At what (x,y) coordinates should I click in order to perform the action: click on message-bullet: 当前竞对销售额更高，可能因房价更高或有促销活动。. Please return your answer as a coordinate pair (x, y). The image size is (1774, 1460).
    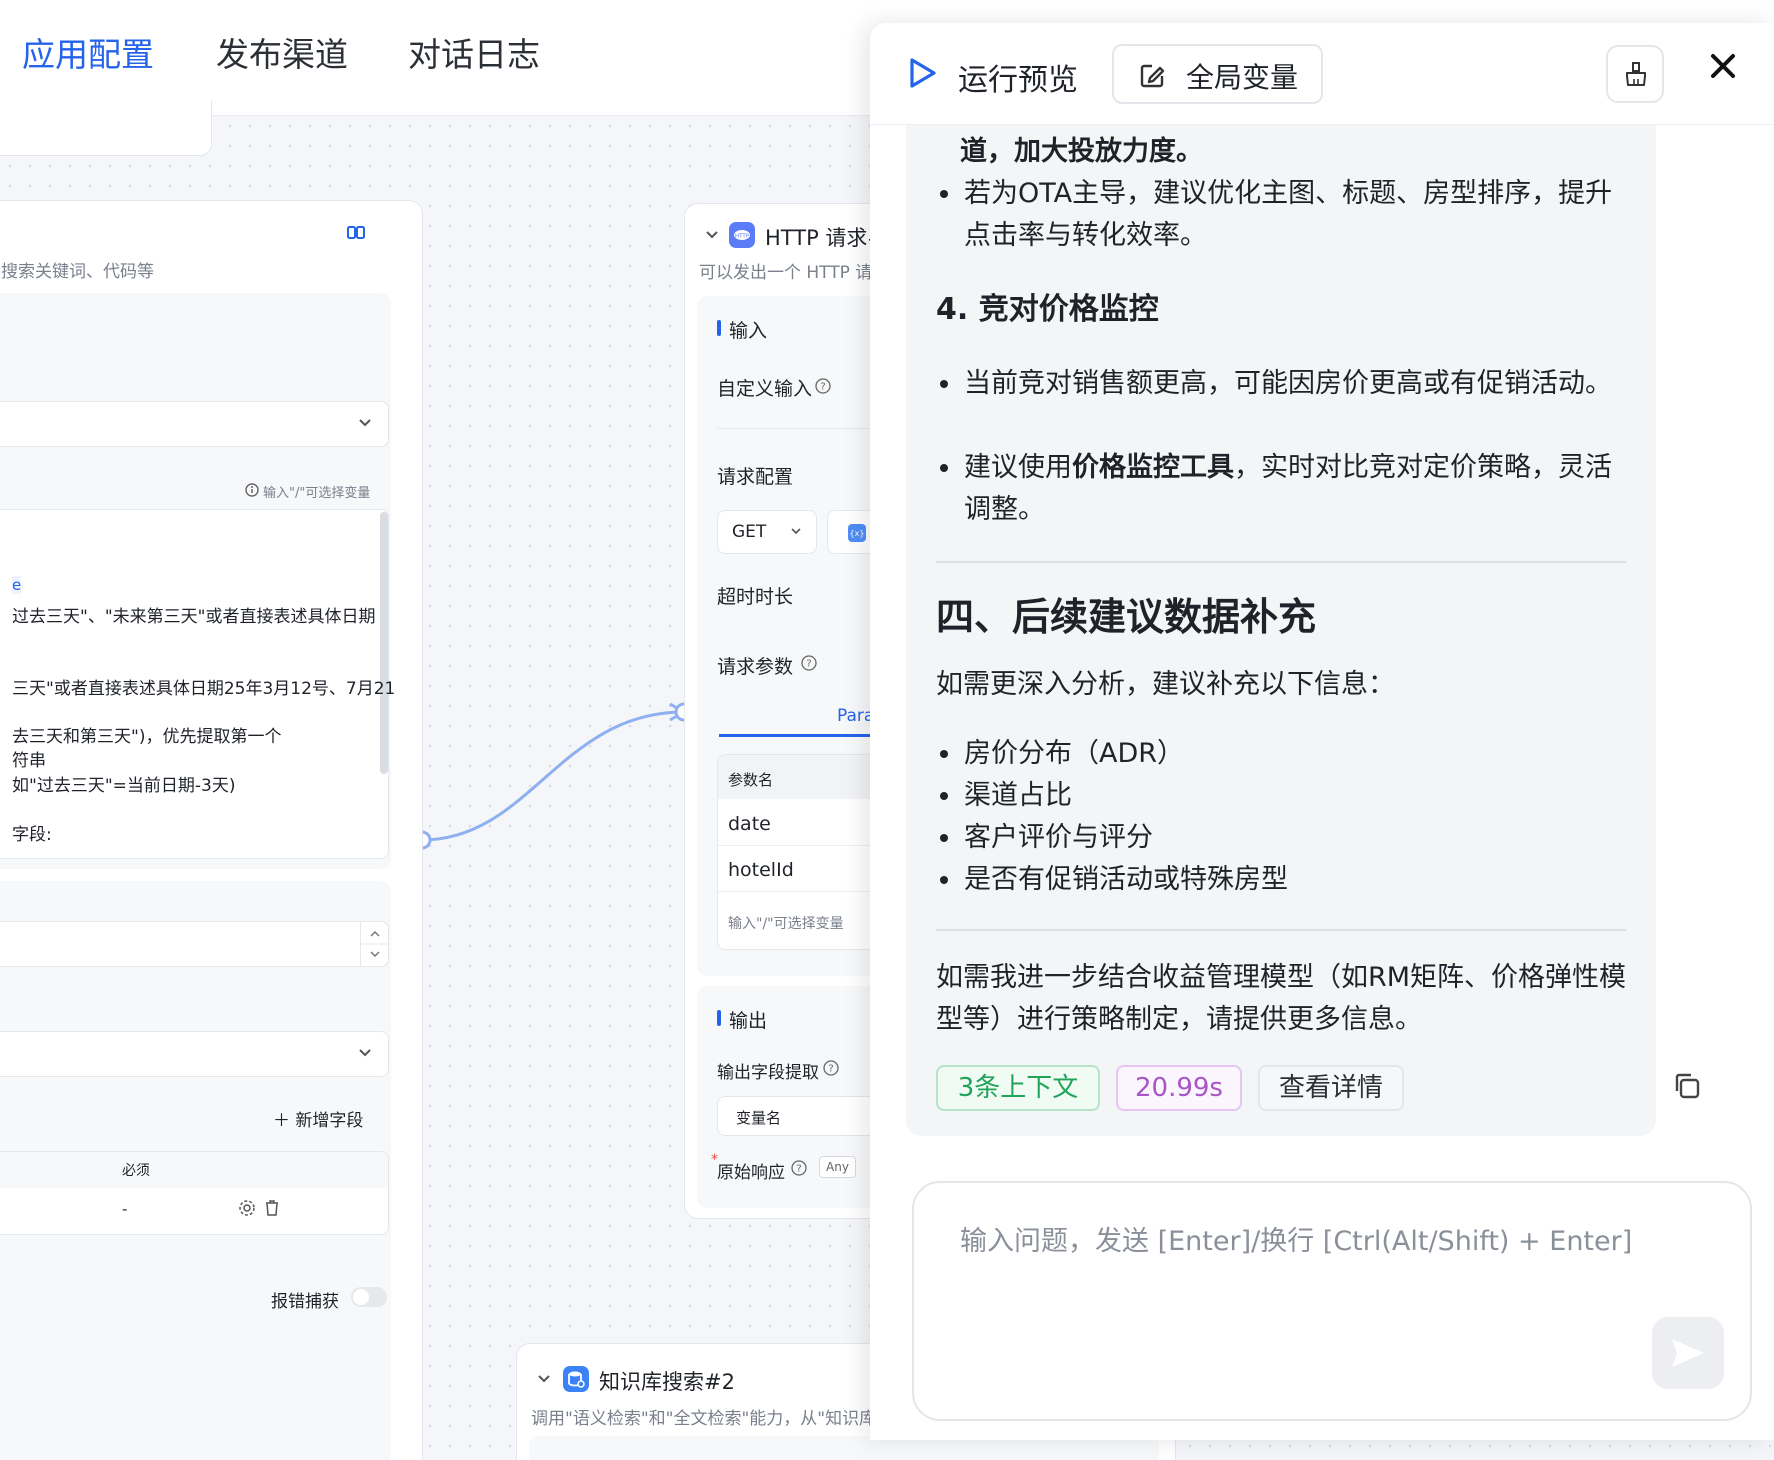
    Looking at the image, I should click on (1281, 384).